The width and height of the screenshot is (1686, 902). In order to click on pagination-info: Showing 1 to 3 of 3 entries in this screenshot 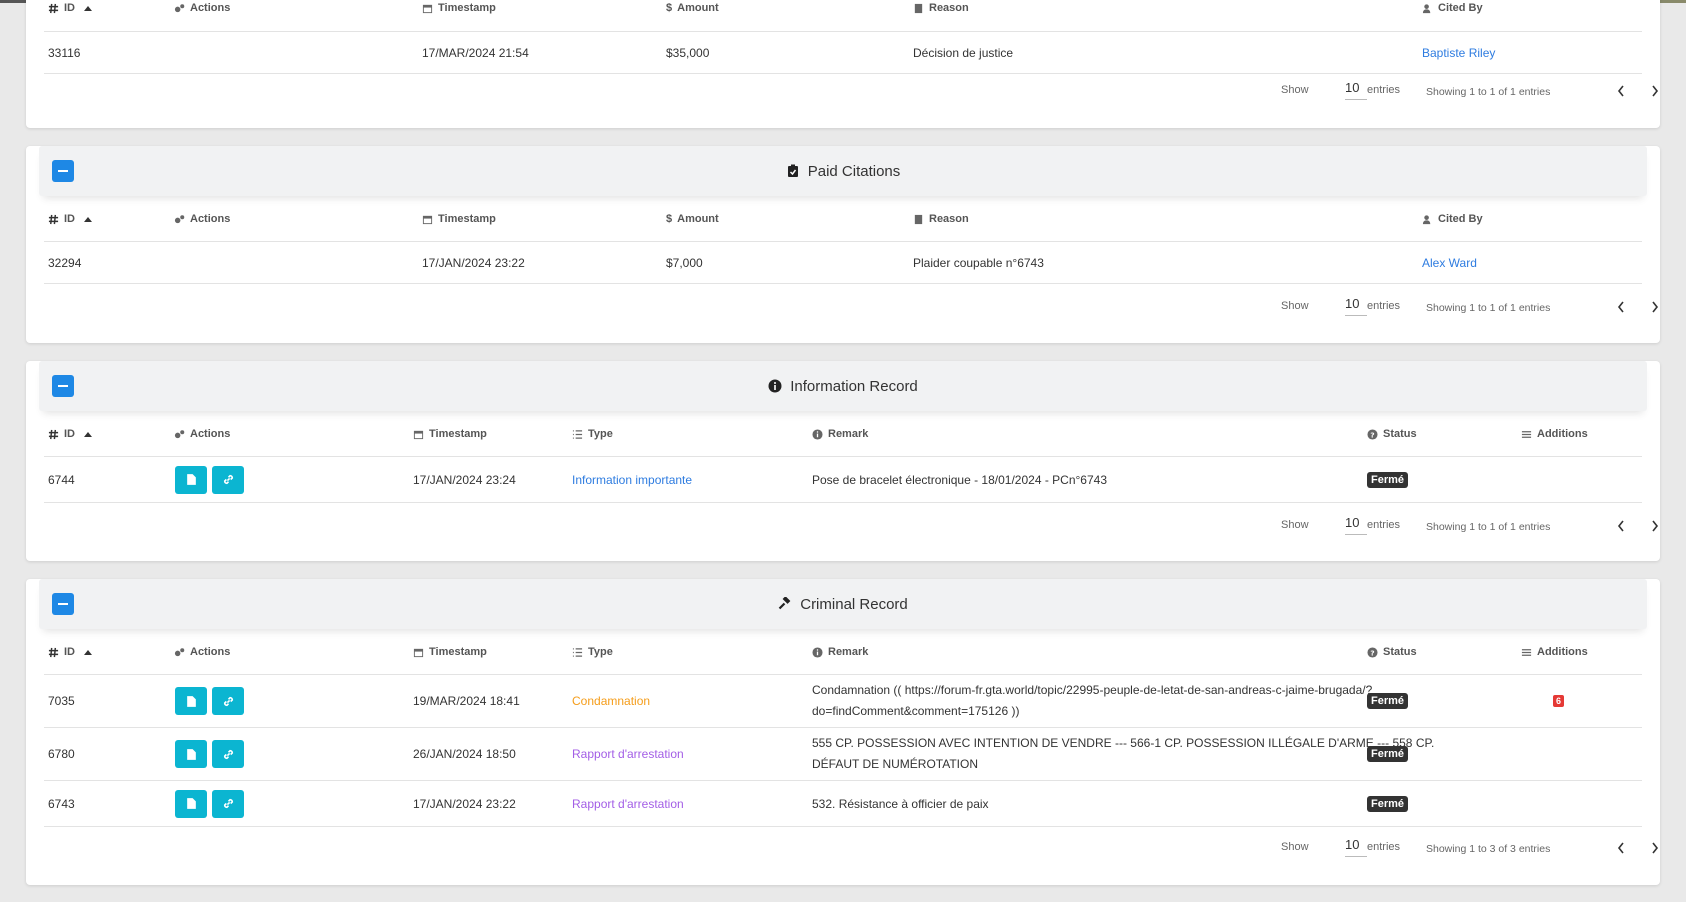, I will do `click(1488, 849)`.